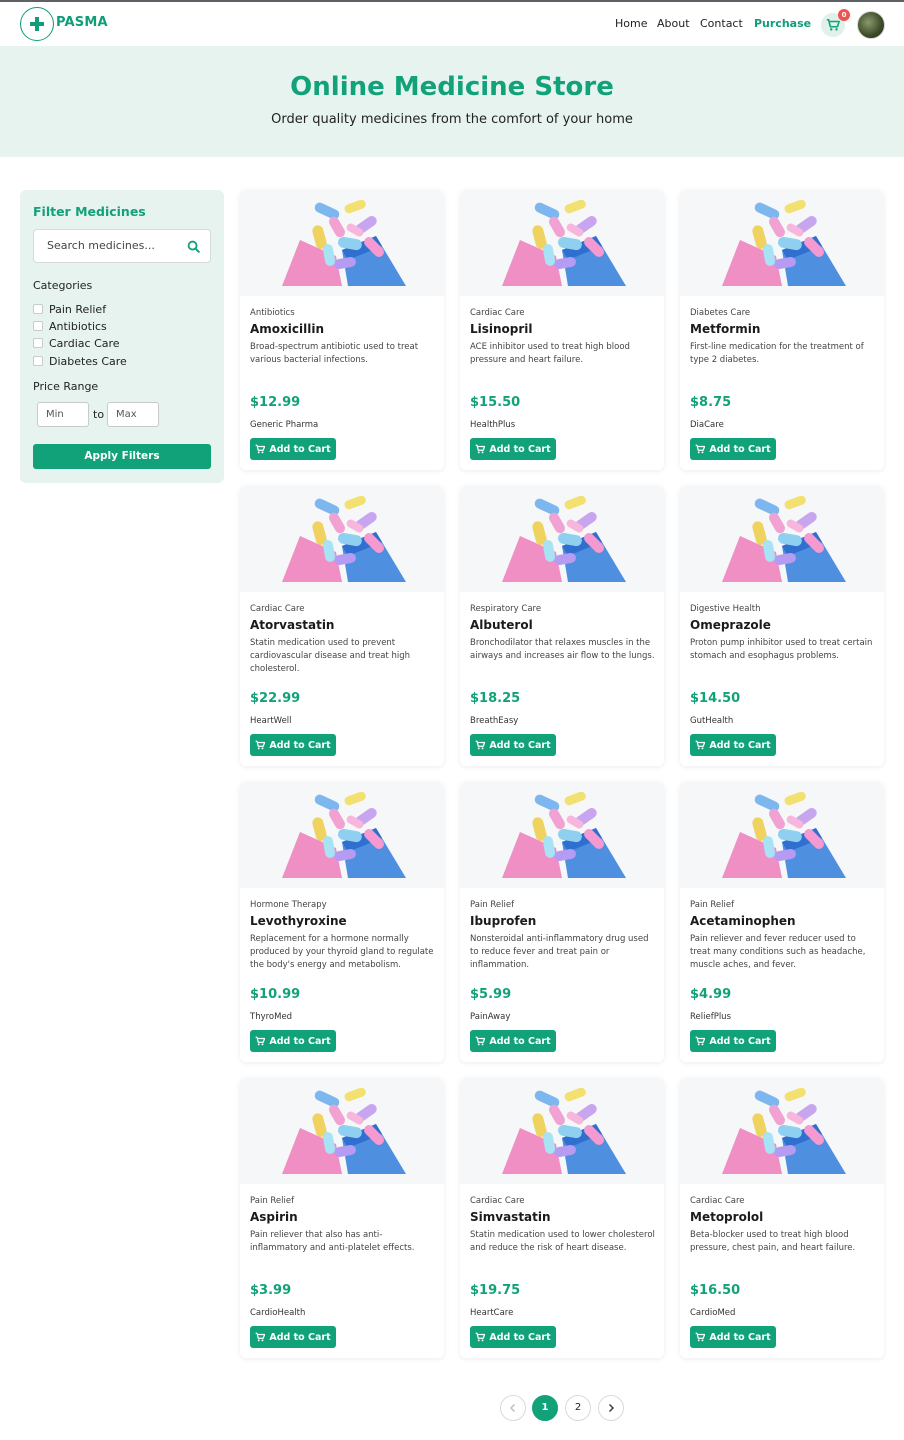 This screenshot has width=904, height=1440. I want to click on product-manufacturer: DiaCare, so click(707, 425).